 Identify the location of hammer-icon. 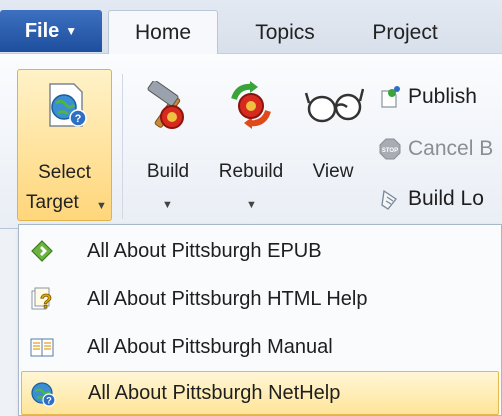
(165, 105).